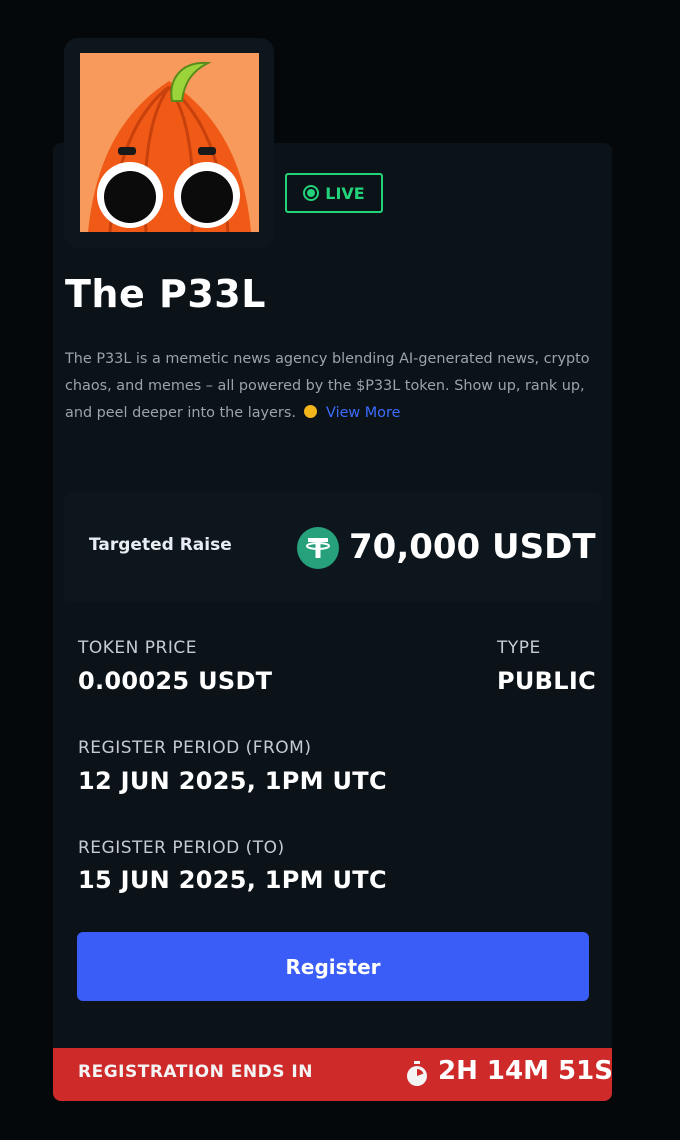  I want to click on live-badge: LIVE, so click(334, 193).